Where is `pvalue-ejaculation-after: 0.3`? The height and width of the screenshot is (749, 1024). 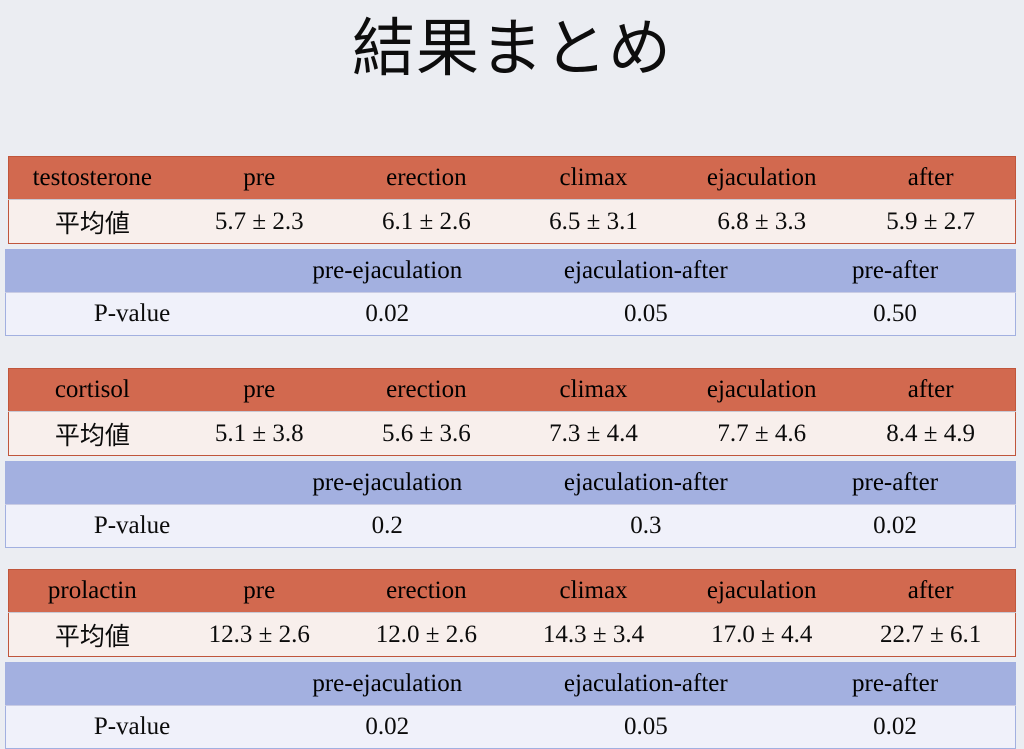
pvalue-ejaculation-after: 0.3 is located at coordinates (646, 526).